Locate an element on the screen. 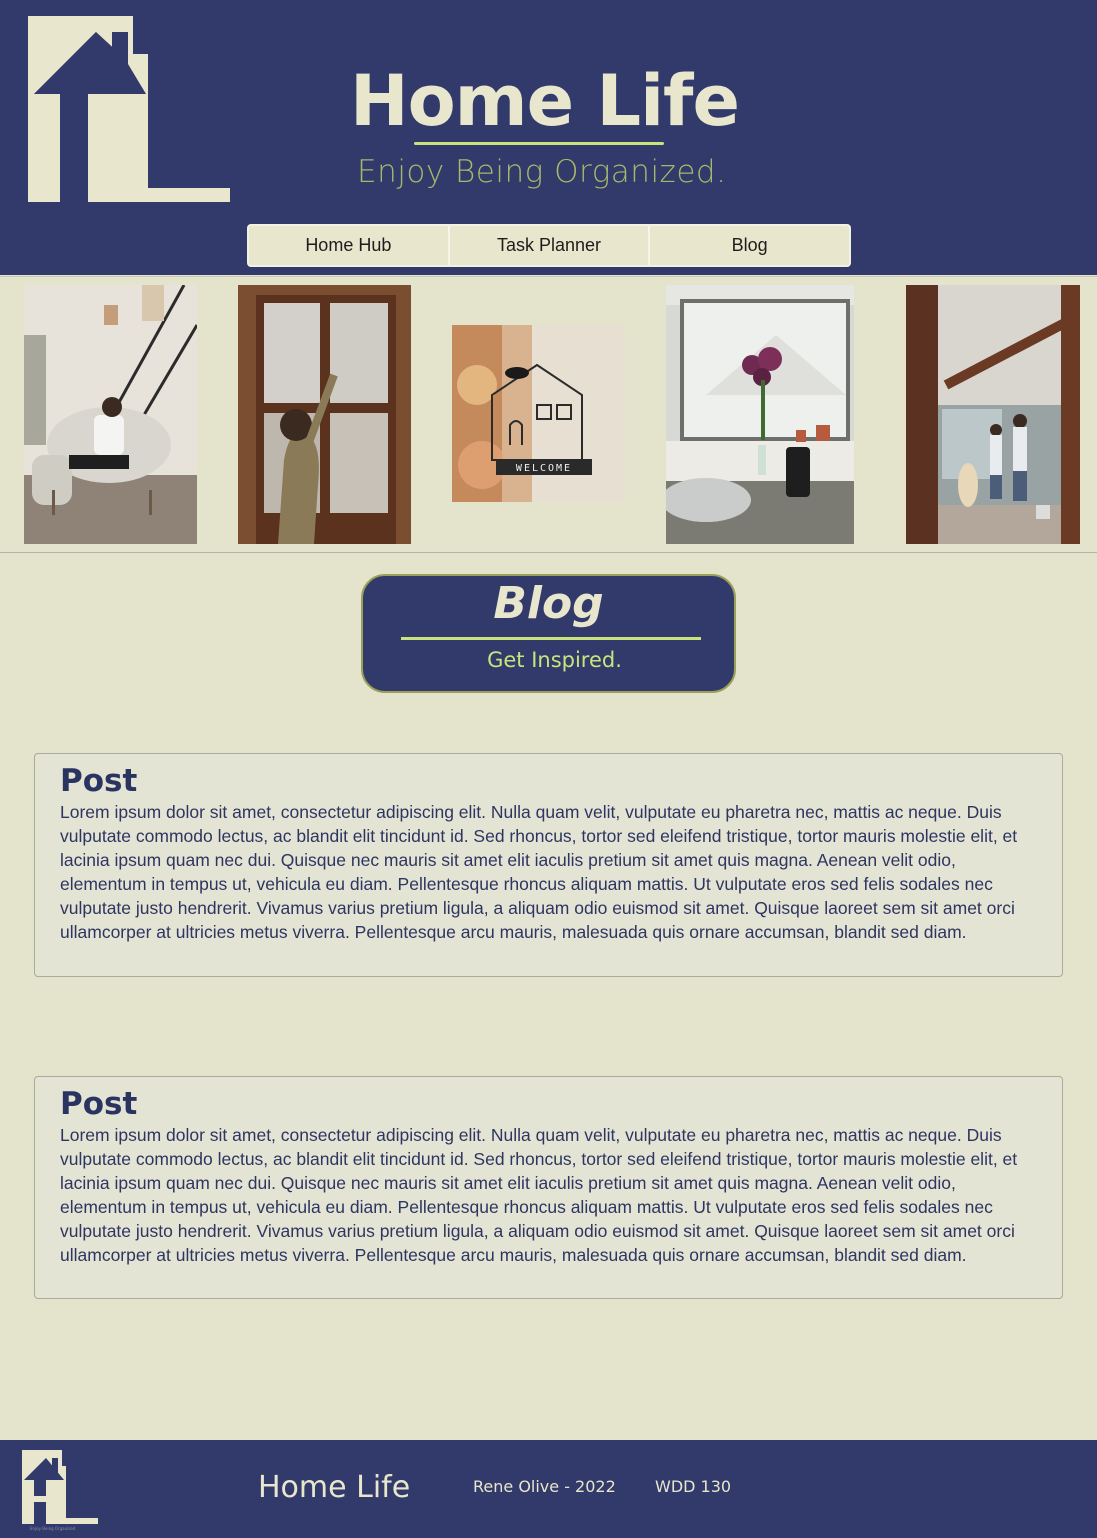  site-title: Home Life is located at coordinates (545, 101).